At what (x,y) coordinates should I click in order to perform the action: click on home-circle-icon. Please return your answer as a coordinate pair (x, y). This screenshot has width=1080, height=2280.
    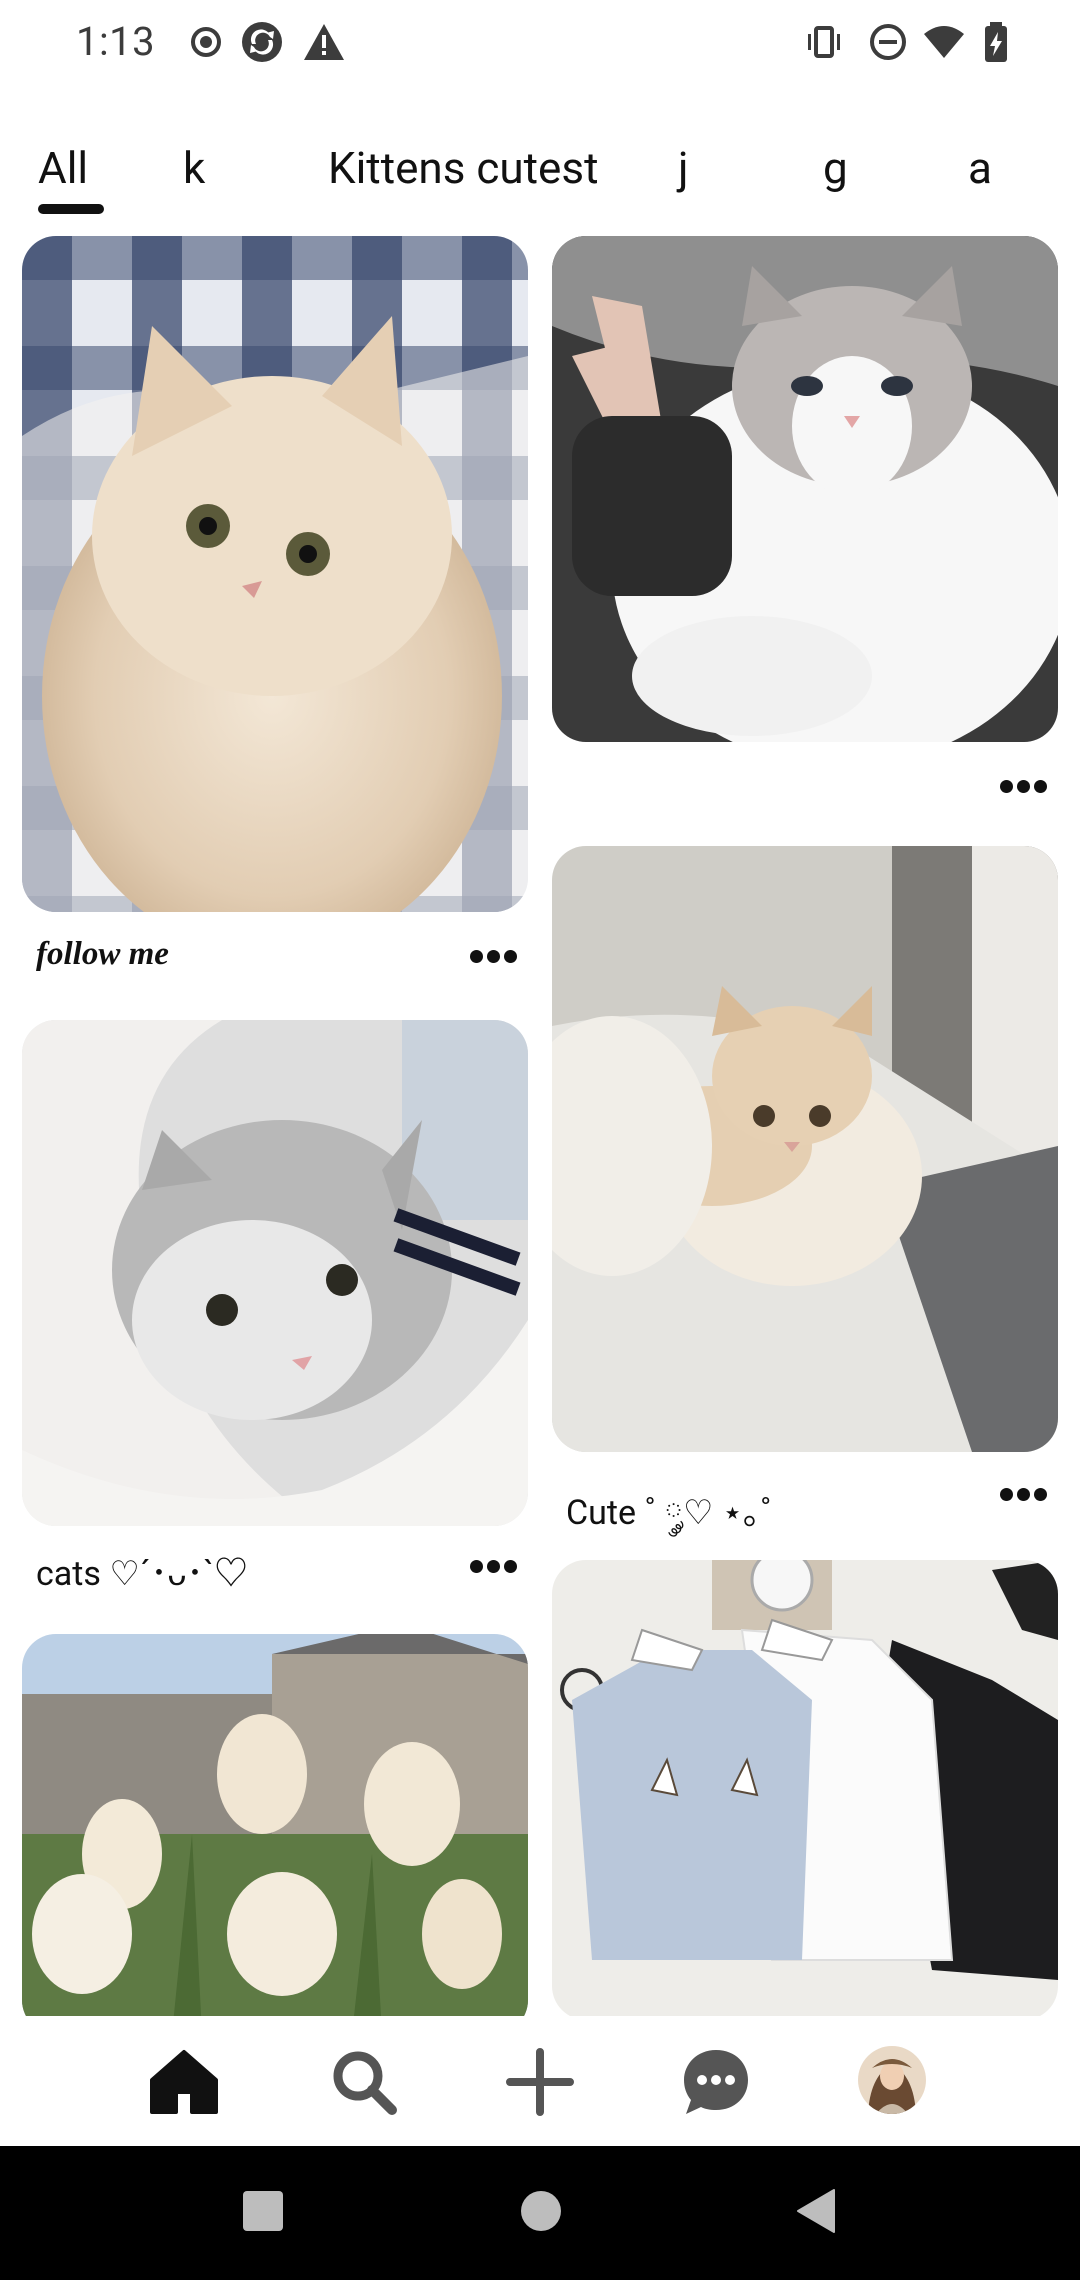
    Looking at the image, I should click on (541, 2211).